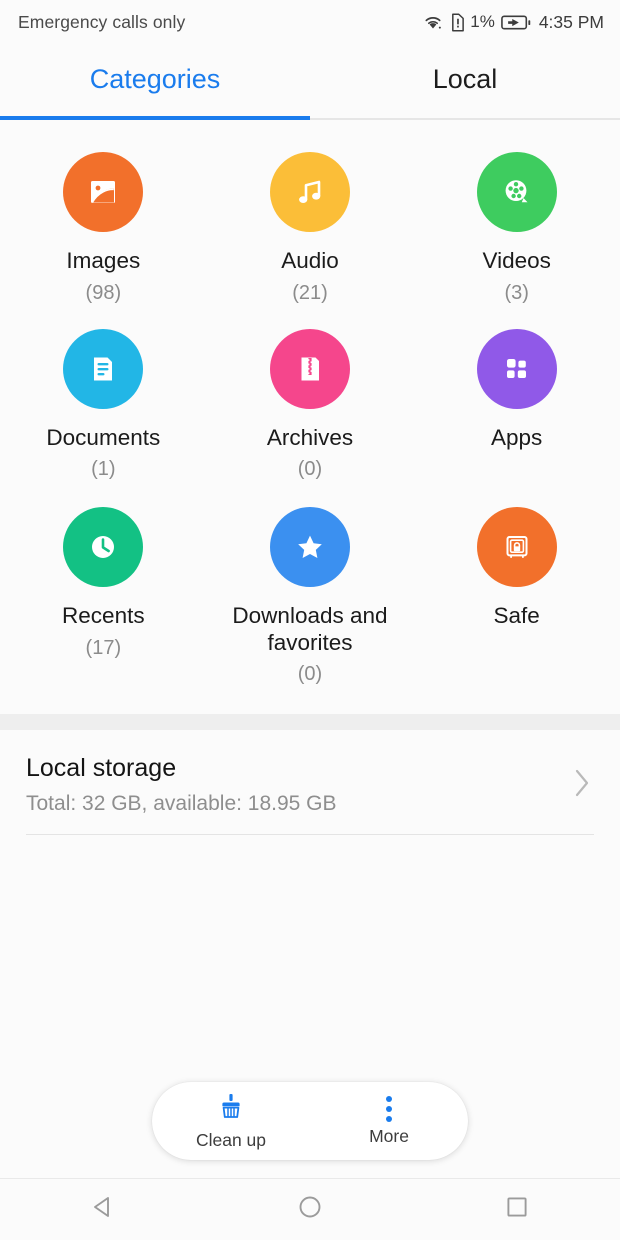 The height and width of the screenshot is (1240, 620). I want to click on clock-icon, so click(103, 547).